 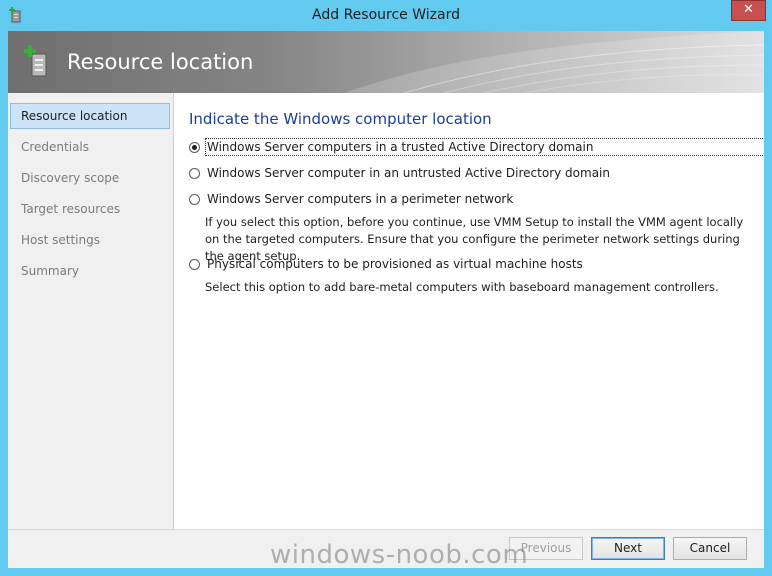 What do you see at coordinates (554, 62) in the screenshot?
I see `banner-decoration` at bounding box center [554, 62].